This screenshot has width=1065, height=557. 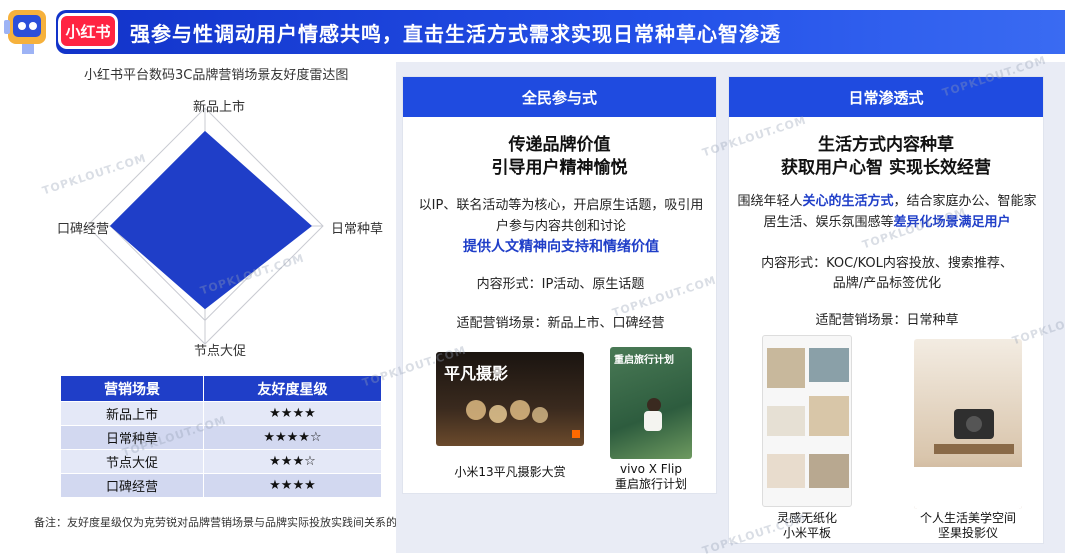 What do you see at coordinates (292, 437) in the screenshot?
I see `table-cell: ★★★★☆` at bounding box center [292, 437].